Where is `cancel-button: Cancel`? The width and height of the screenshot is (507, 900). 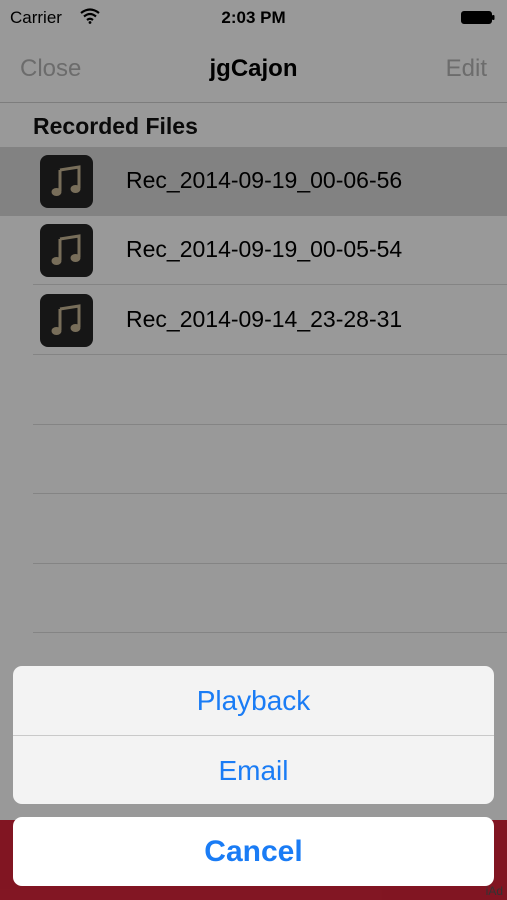 cancel-button: Cancel is located at coordinates (253, 851).